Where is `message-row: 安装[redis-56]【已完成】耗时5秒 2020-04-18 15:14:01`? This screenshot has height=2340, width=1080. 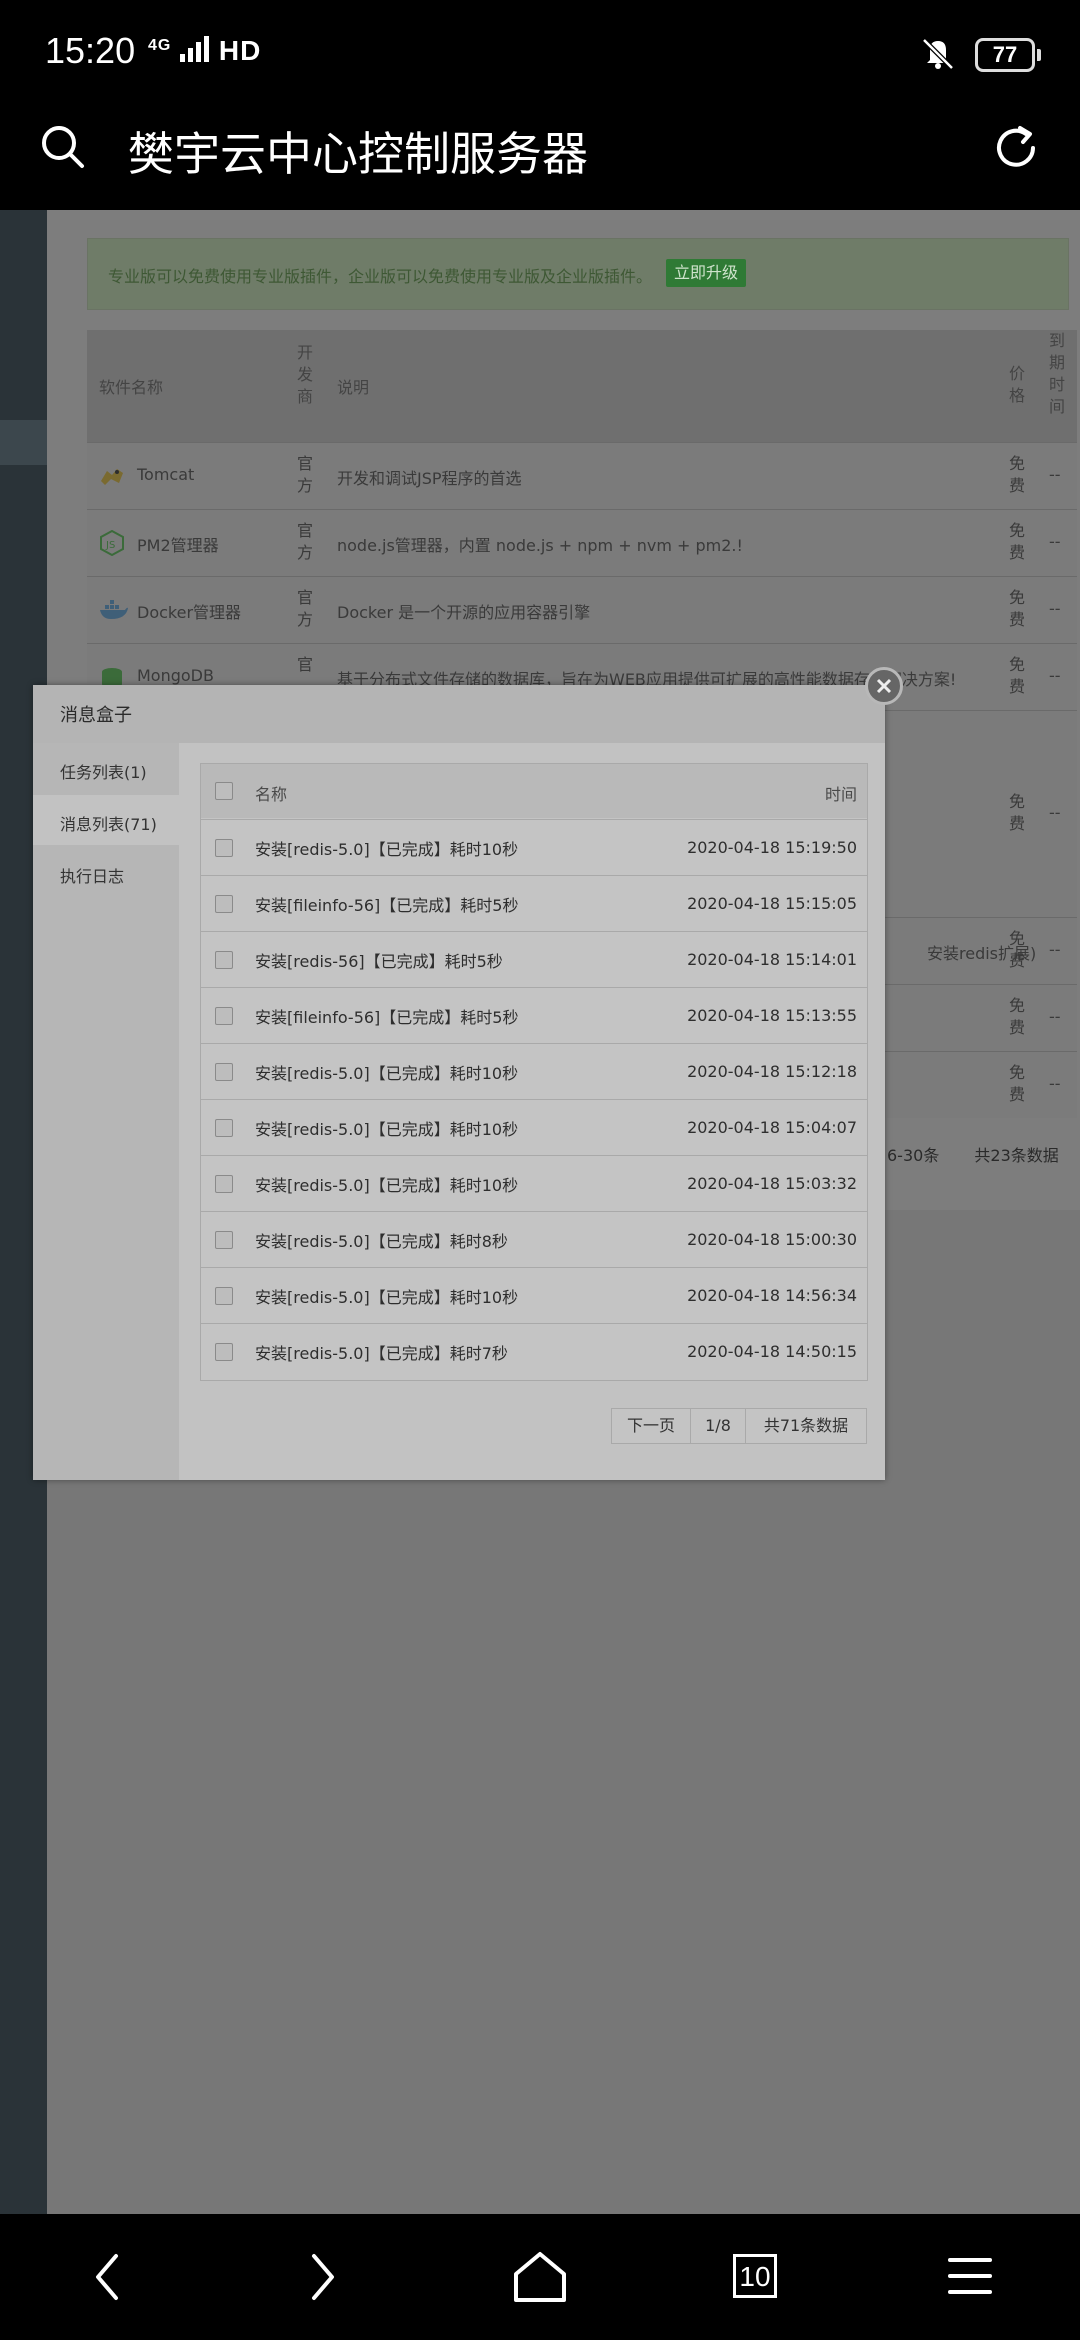 message-row: 安装[redis-56]【已完成】耗时5秒 2020-04-18 15:14:01 is located at coordinates (534, 959).